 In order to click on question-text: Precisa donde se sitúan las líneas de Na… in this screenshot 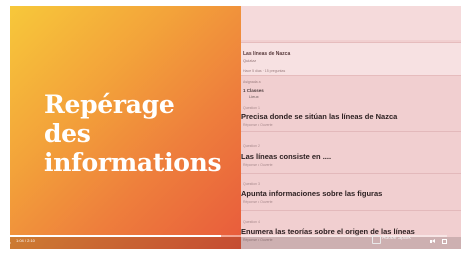, I will do `click(319, 116)`.